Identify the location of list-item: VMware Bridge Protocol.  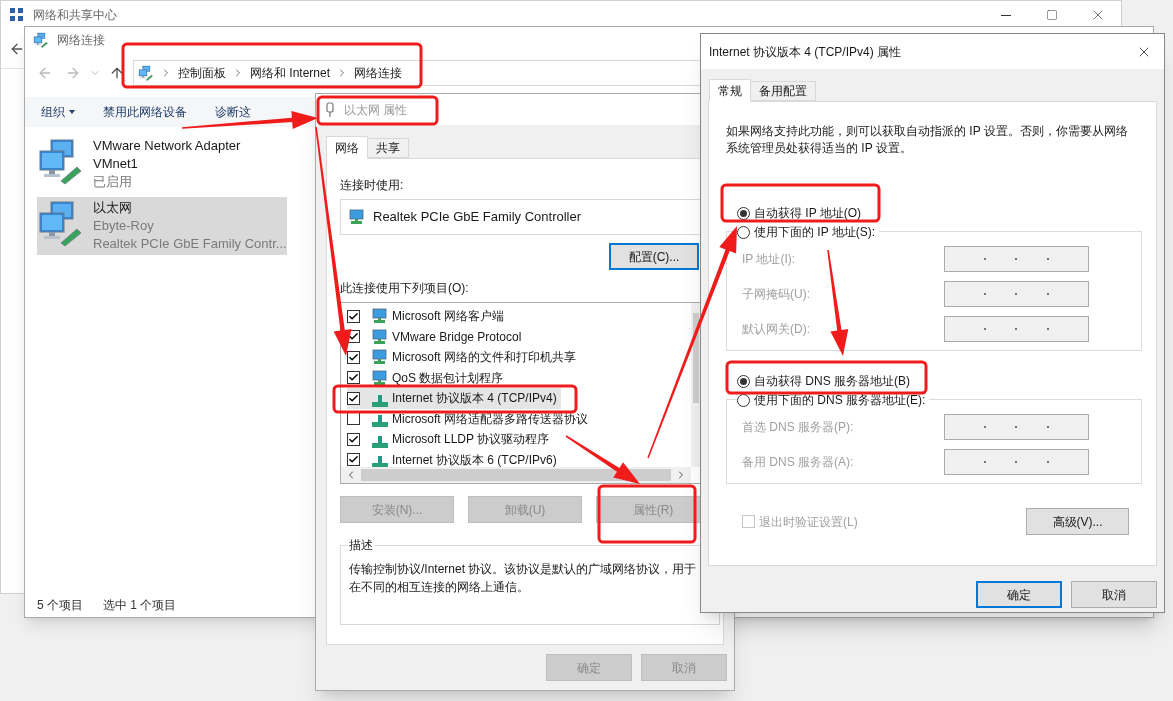
(436, 336).